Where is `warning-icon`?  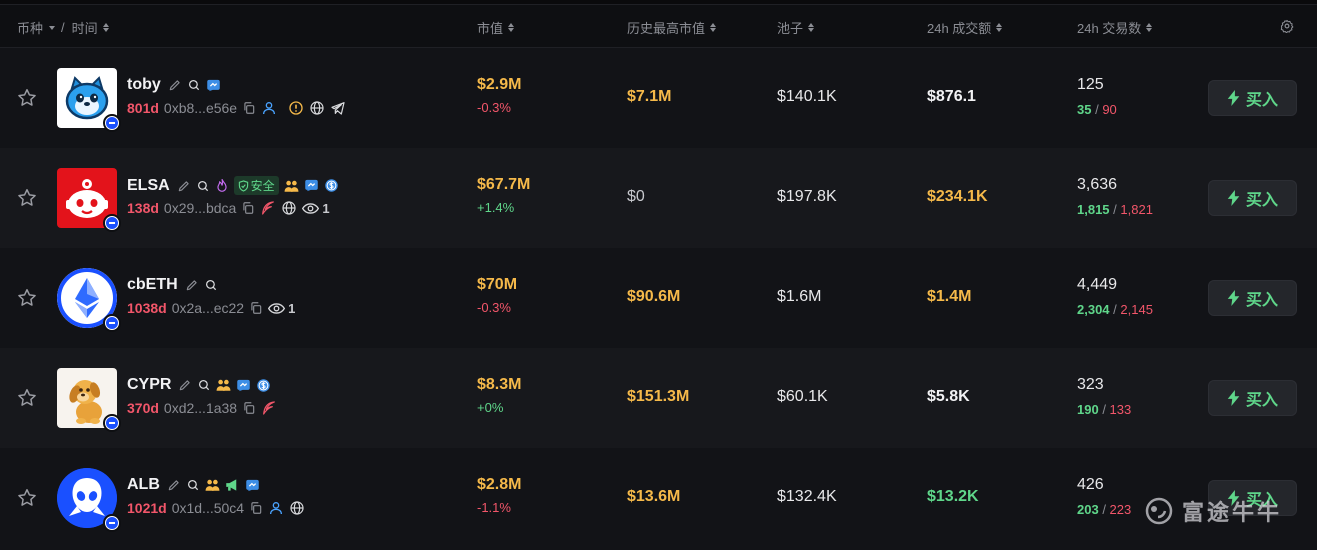 warning-icon is located at coordinates (296, 108).